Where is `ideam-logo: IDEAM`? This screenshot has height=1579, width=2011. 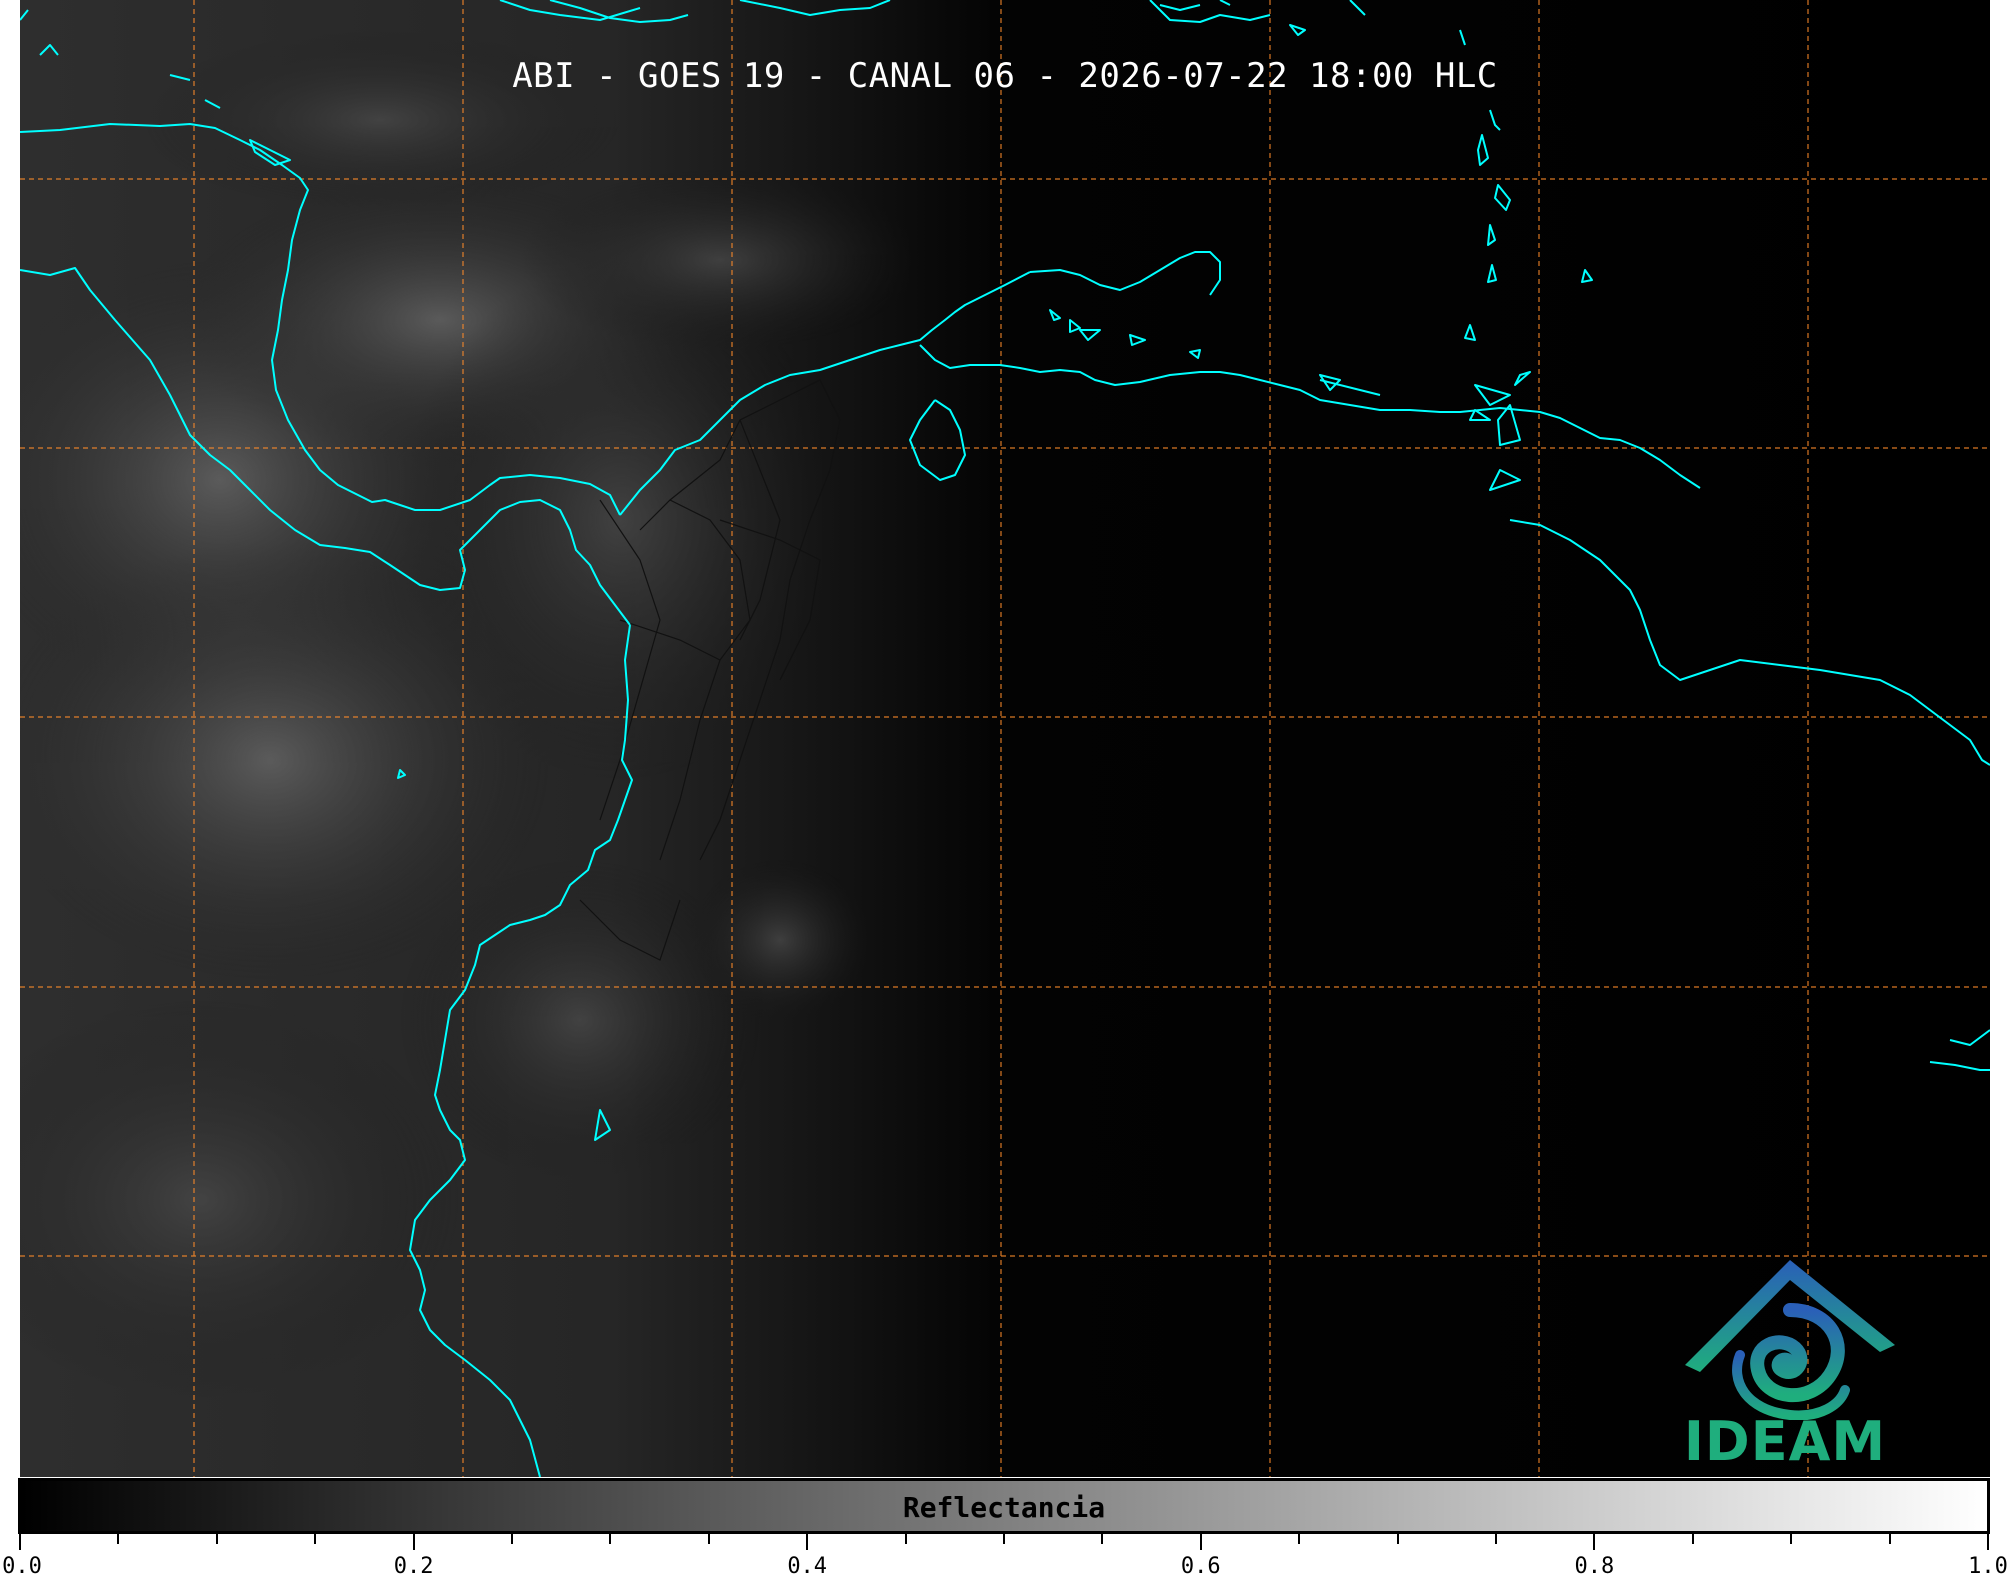 ideam-logo: IDEAM is located at coordinates (1785, 1361).